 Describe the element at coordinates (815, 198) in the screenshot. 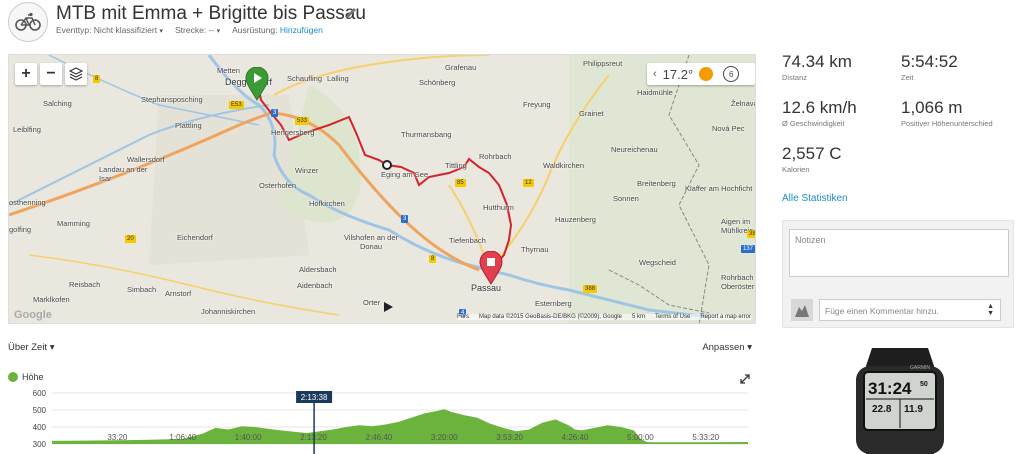

I see `all-stats-link: Alle Statistiken` at that location.